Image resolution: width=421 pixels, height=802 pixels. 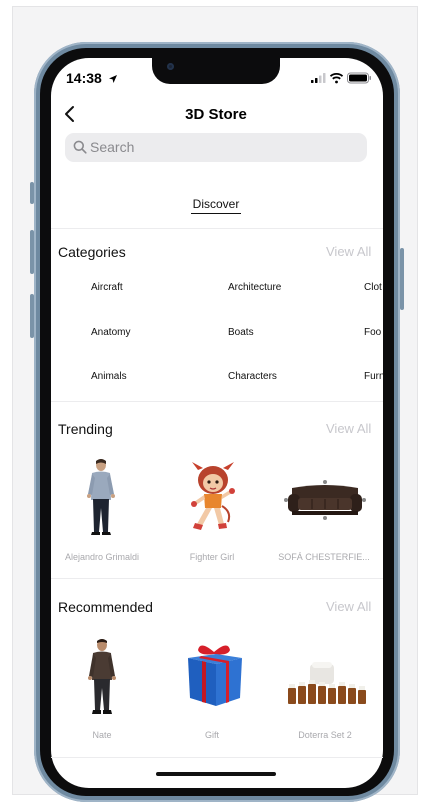 I want to click on cartoon-girl-figure-icon, so click(x=214, y=501).